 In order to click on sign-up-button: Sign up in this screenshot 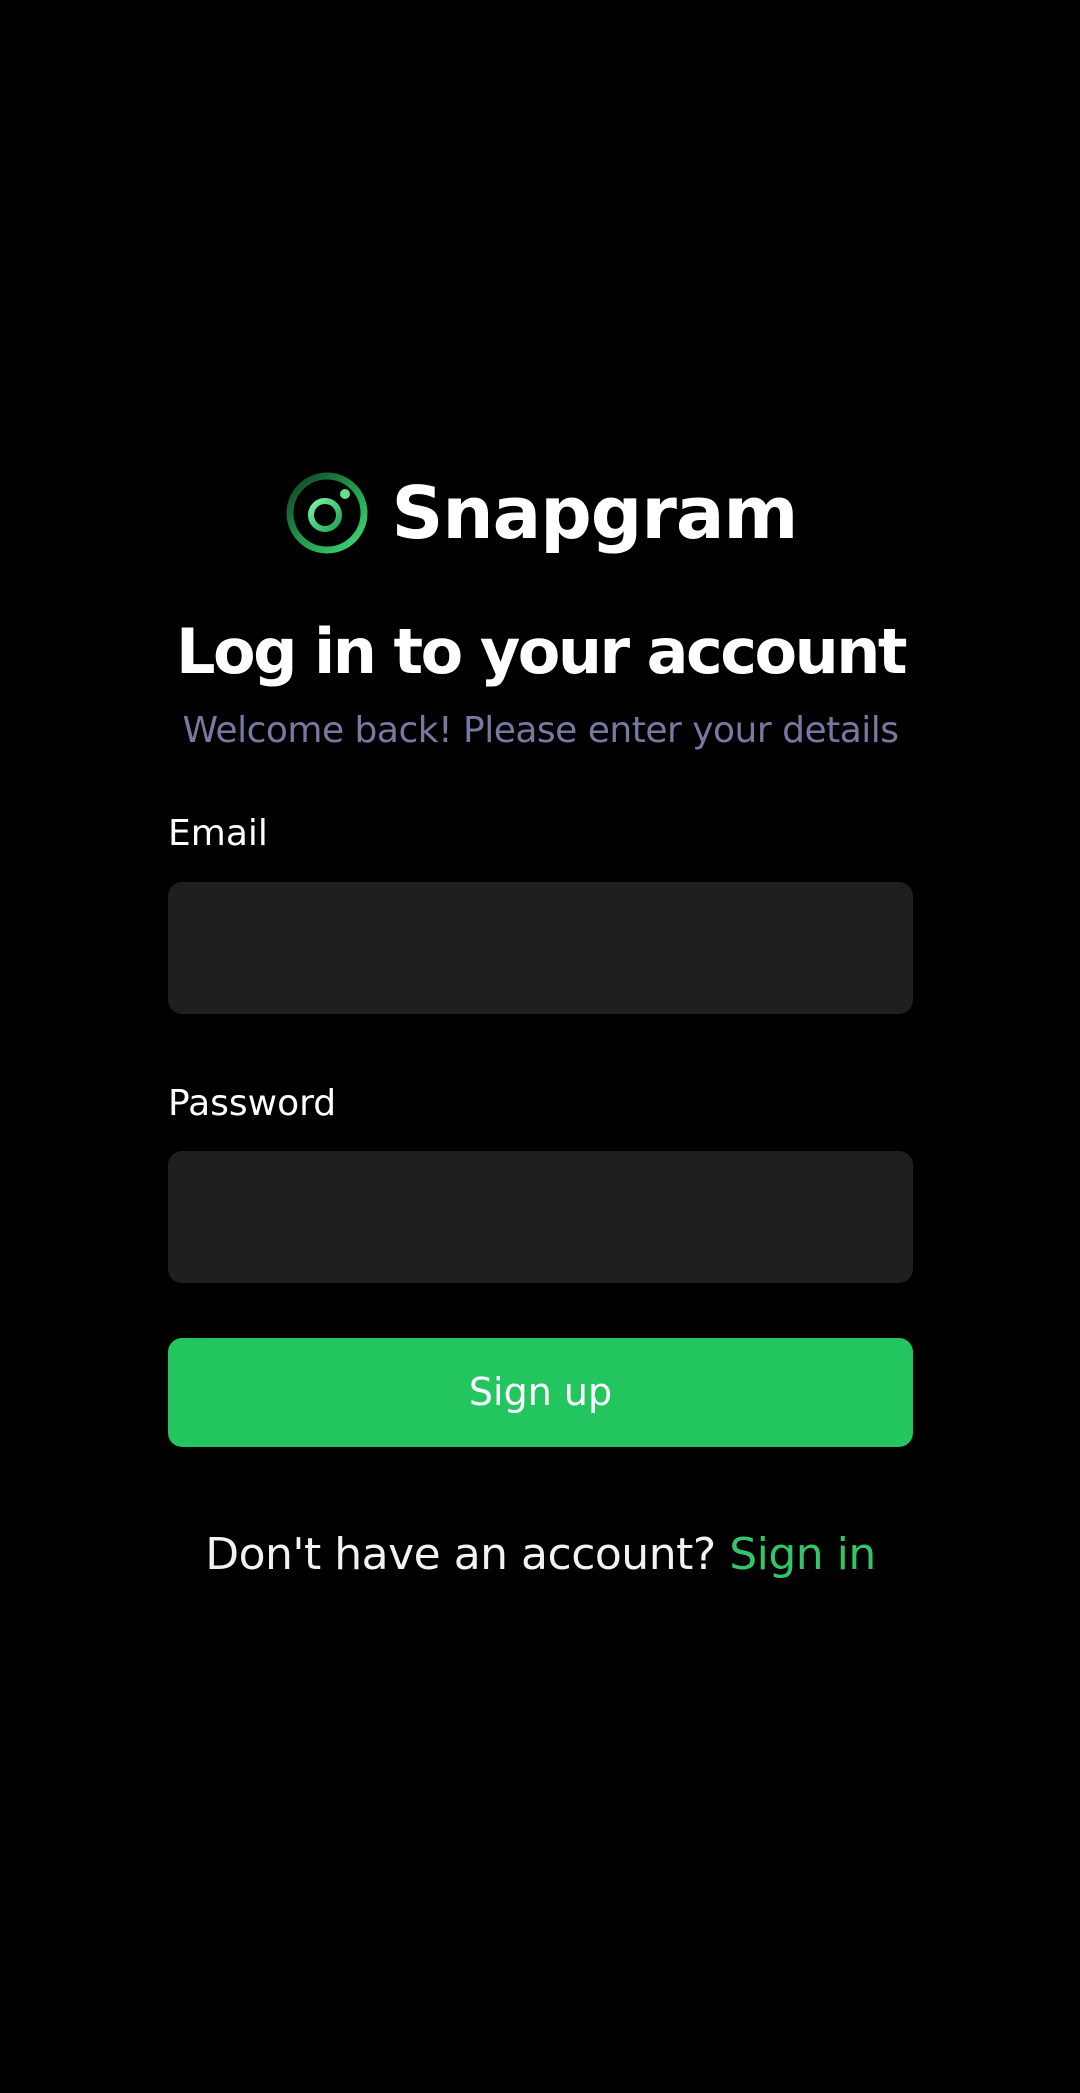, I will do `click(540, 1392)`.